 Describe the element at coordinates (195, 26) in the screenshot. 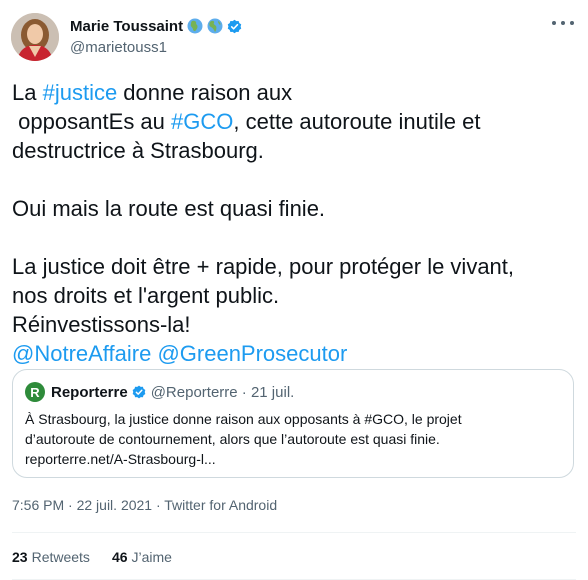

I see `globe-africa-icon` at that location.